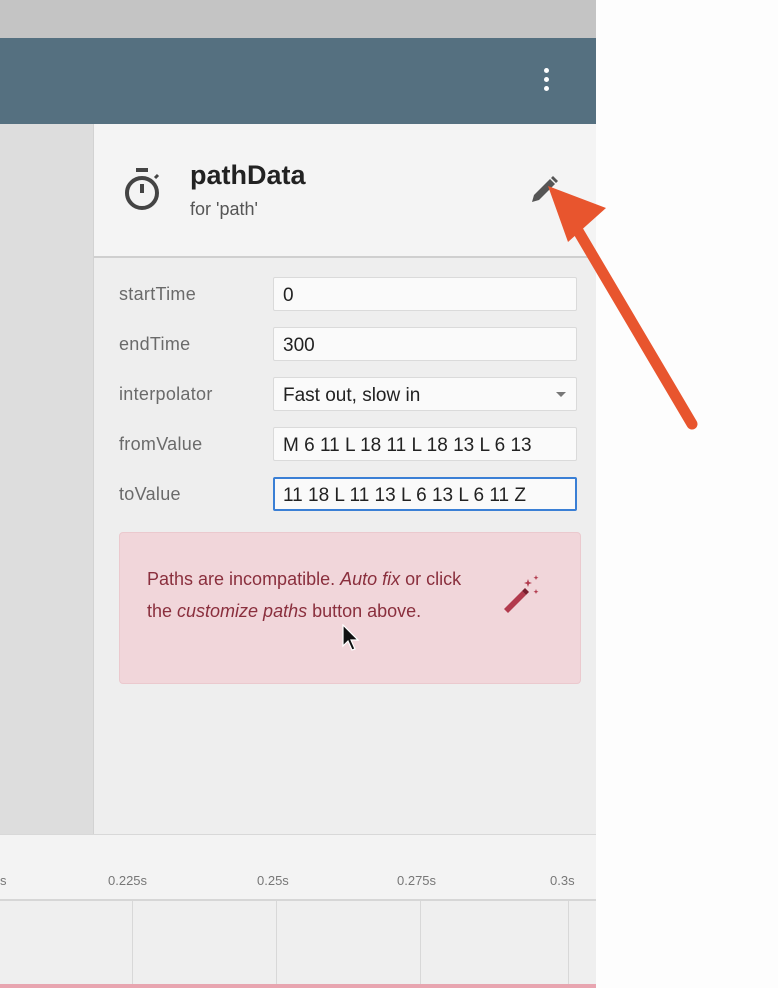 The image size is (778, 988). I want to click on property-label: toValue, so click(150, 494).